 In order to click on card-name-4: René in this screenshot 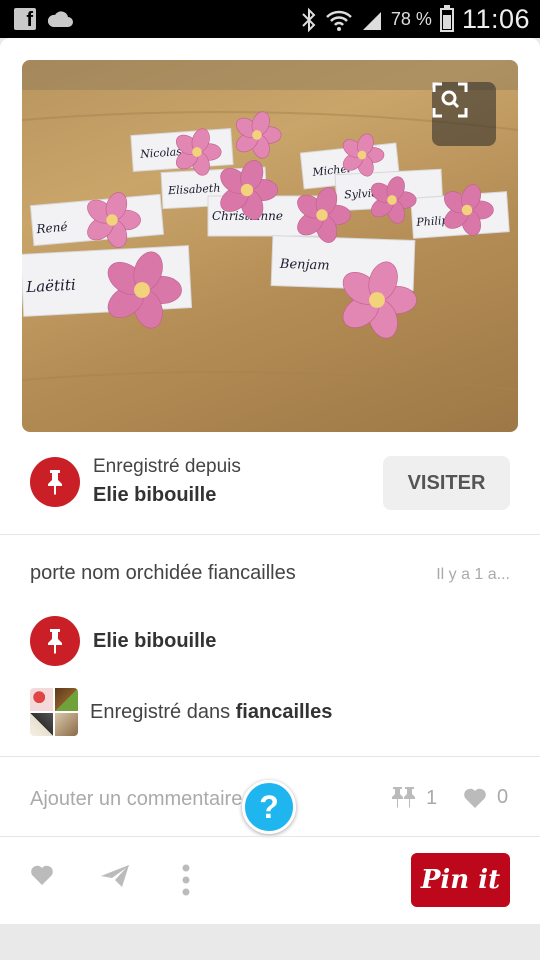, I will do `click(51, 228)`.